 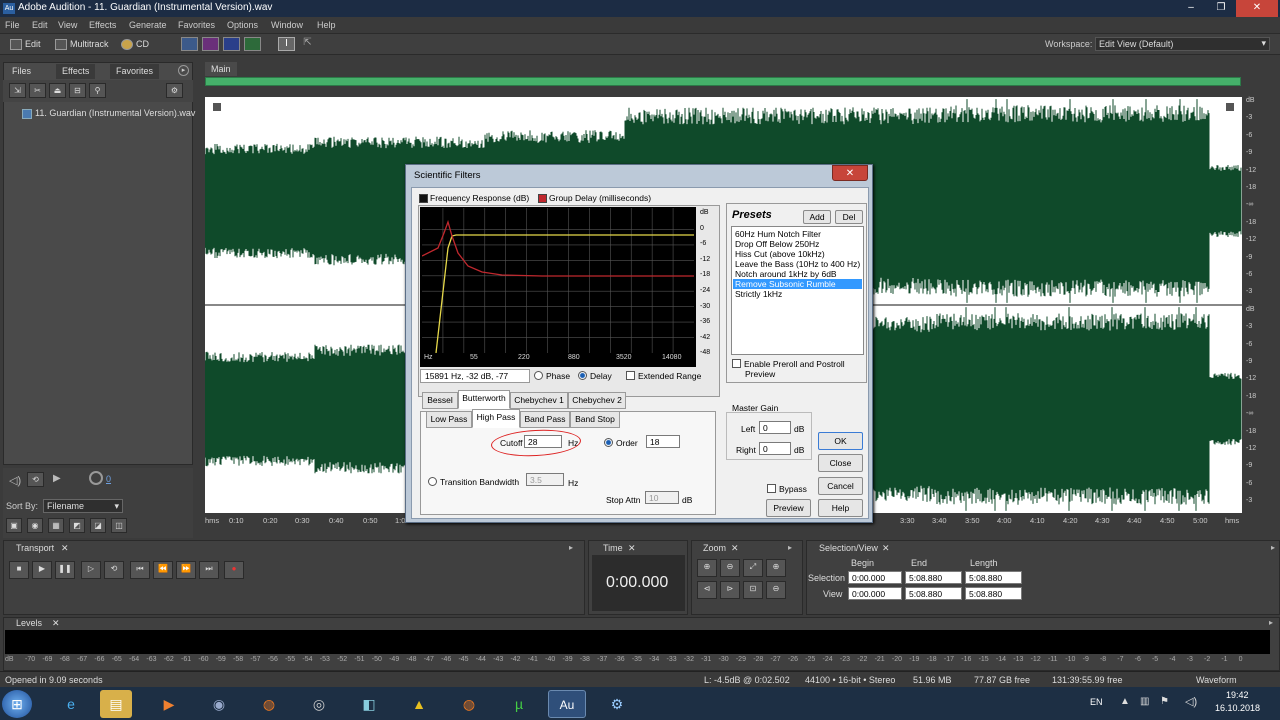 I want to click on show-full-path-icon: ◪, so click(x=98, y=525).